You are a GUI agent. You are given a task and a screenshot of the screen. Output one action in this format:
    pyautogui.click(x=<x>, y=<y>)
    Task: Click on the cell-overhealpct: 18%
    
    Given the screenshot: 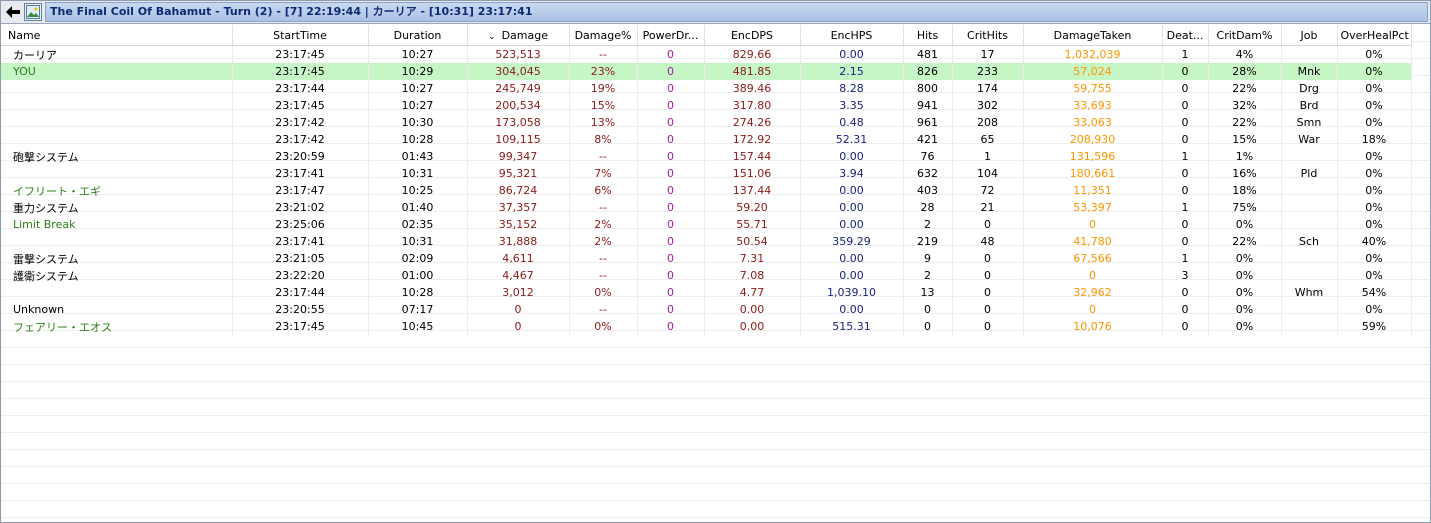 What is the action you would take?
    pyautogui.click(x=1374, y=139)
    